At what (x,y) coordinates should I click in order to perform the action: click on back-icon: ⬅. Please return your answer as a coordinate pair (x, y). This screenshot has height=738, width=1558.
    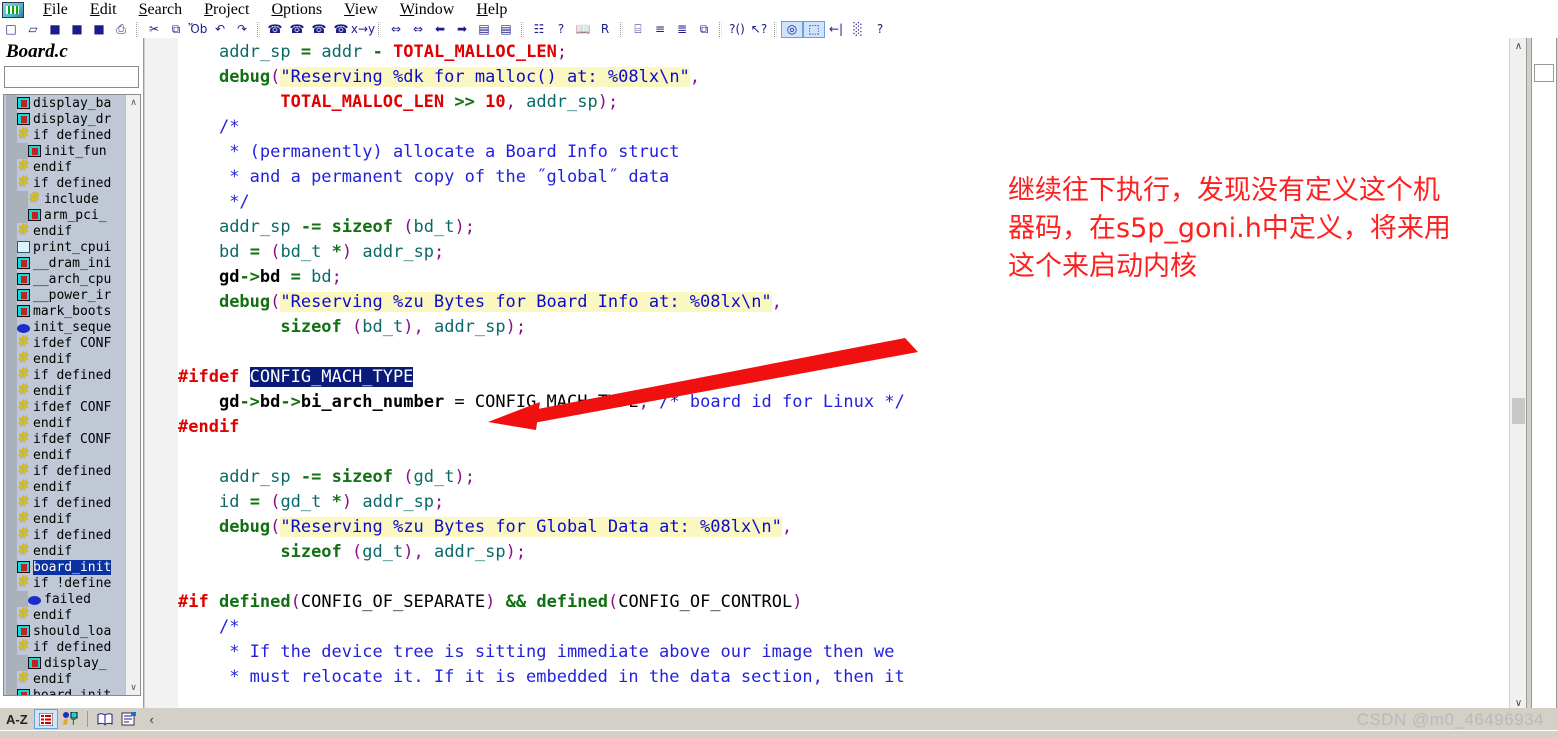
    Looking at the image, I should click on (440, 29).